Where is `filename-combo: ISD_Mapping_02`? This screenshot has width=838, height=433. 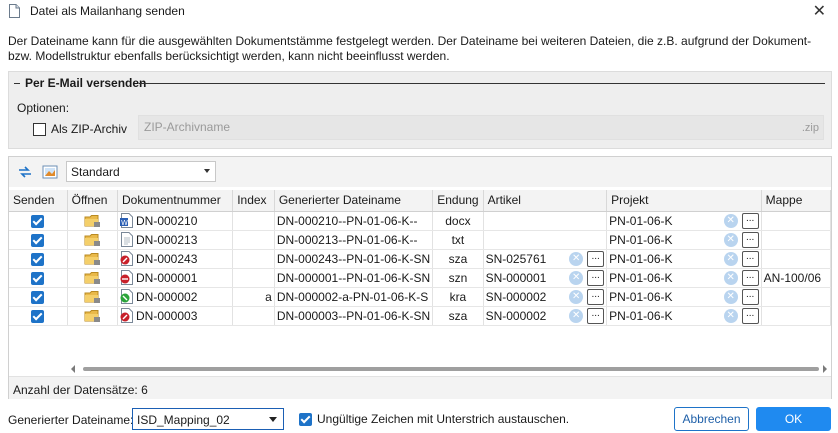
filename-combo: ISD_Mapping_02 is located at coordinates (208, 419).